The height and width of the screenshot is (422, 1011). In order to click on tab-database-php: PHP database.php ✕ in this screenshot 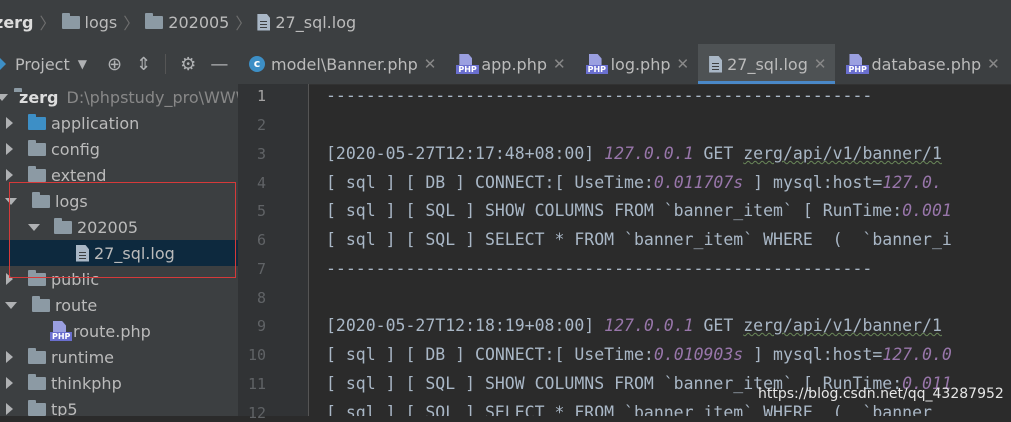, I will do `click(921, 64)`.